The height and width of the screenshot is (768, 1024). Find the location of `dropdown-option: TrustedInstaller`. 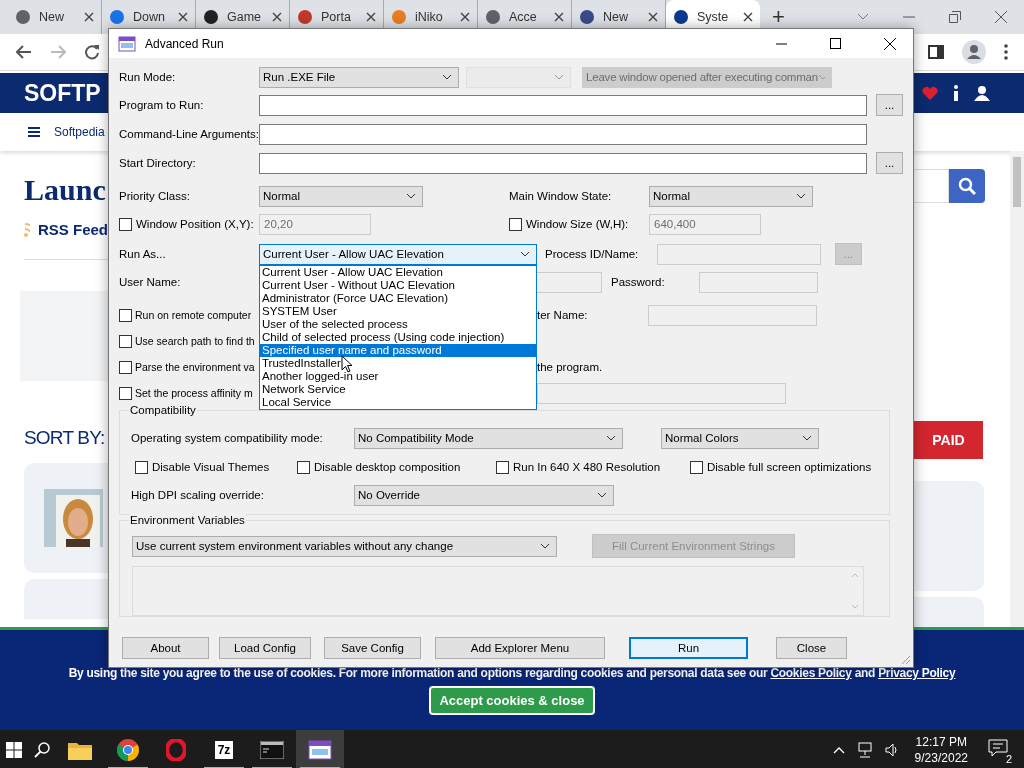

dropdown-option: TrustedInstaller is located at coordinates (398, 363).